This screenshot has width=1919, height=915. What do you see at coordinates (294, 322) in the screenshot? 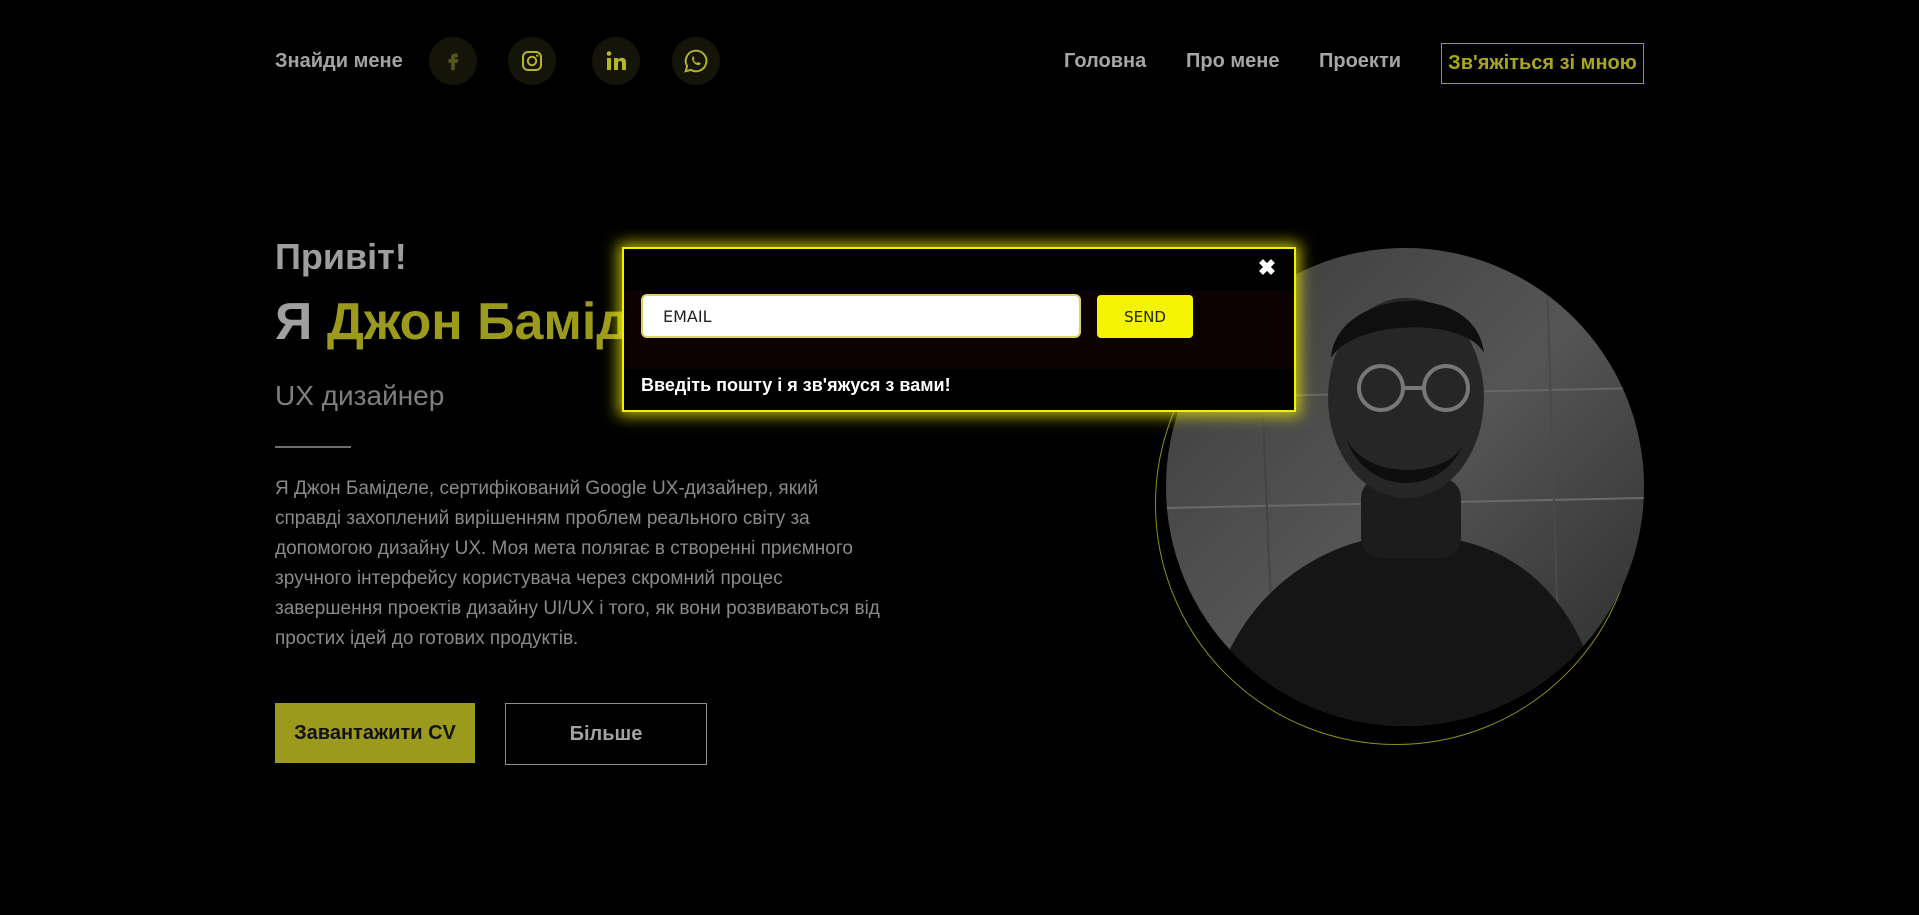
I see `name-prefix: Я` at bounding box center [294, 322].